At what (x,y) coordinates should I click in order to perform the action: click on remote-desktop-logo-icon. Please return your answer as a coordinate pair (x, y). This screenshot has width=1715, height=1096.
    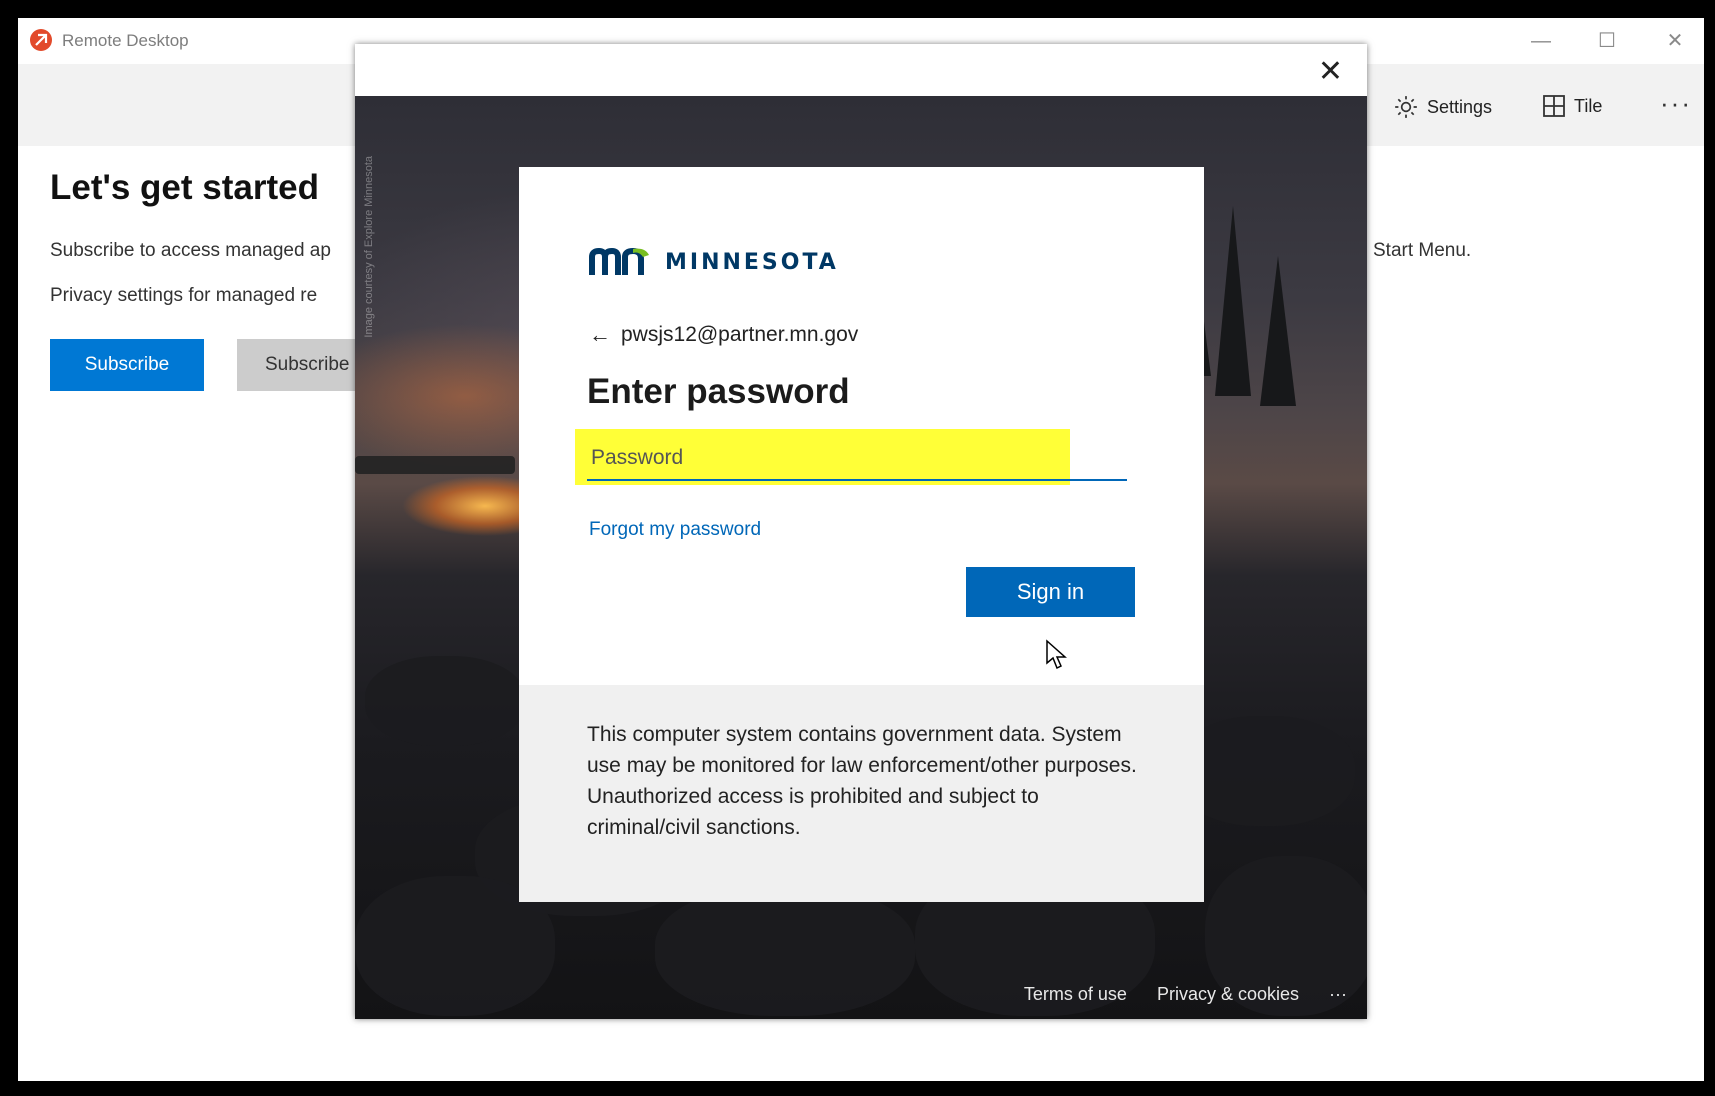
    Looking at the image, I should click on (41, 40).